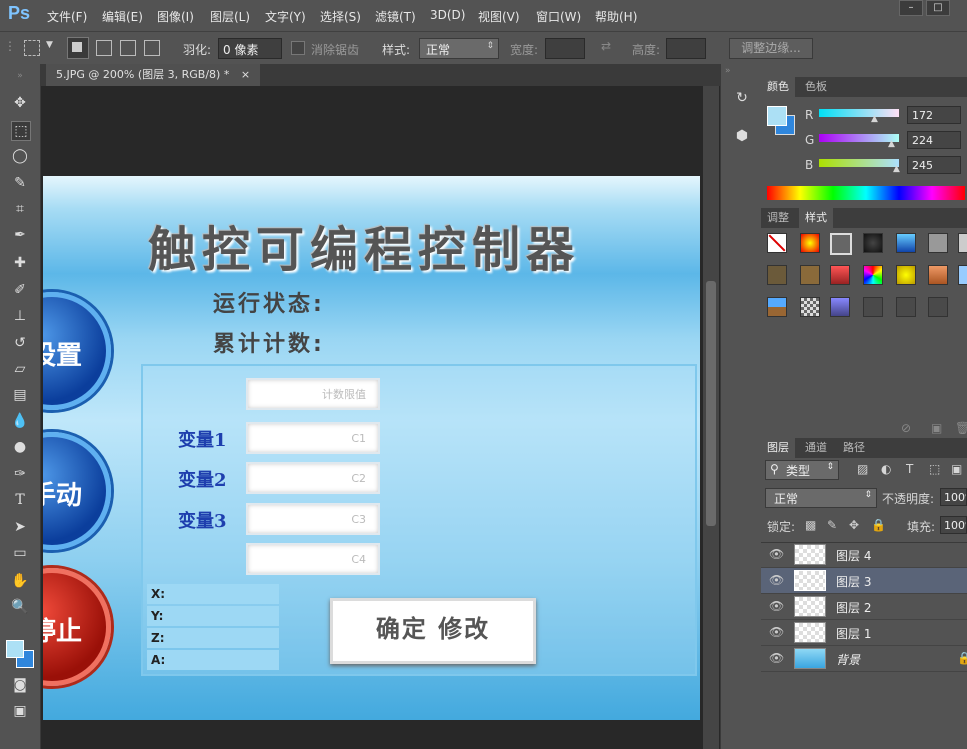  Describe the element at coordinates (956, 469) in the screenshot. I see `filter-smart-icon: ▣` at that location.